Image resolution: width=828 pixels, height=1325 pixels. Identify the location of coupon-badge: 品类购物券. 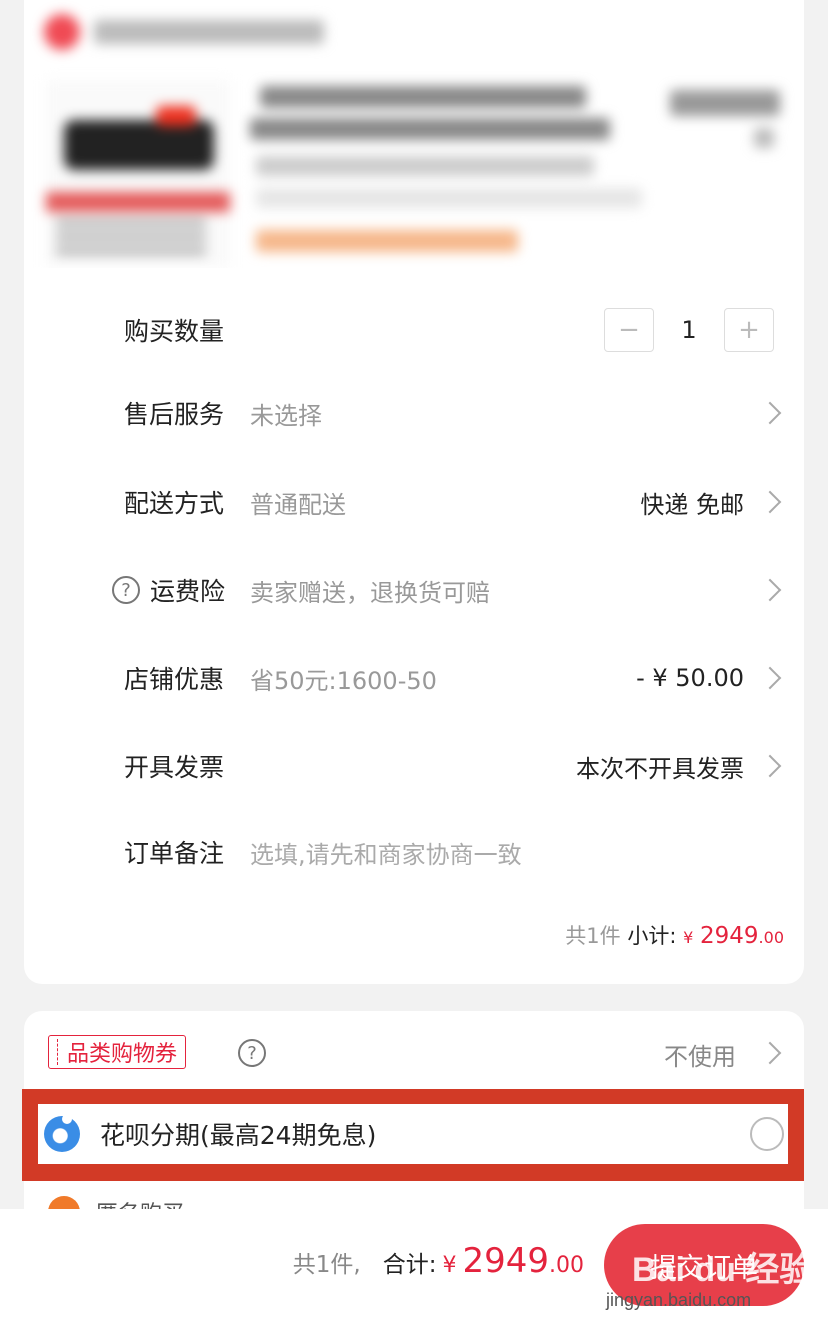
(117, 1052).